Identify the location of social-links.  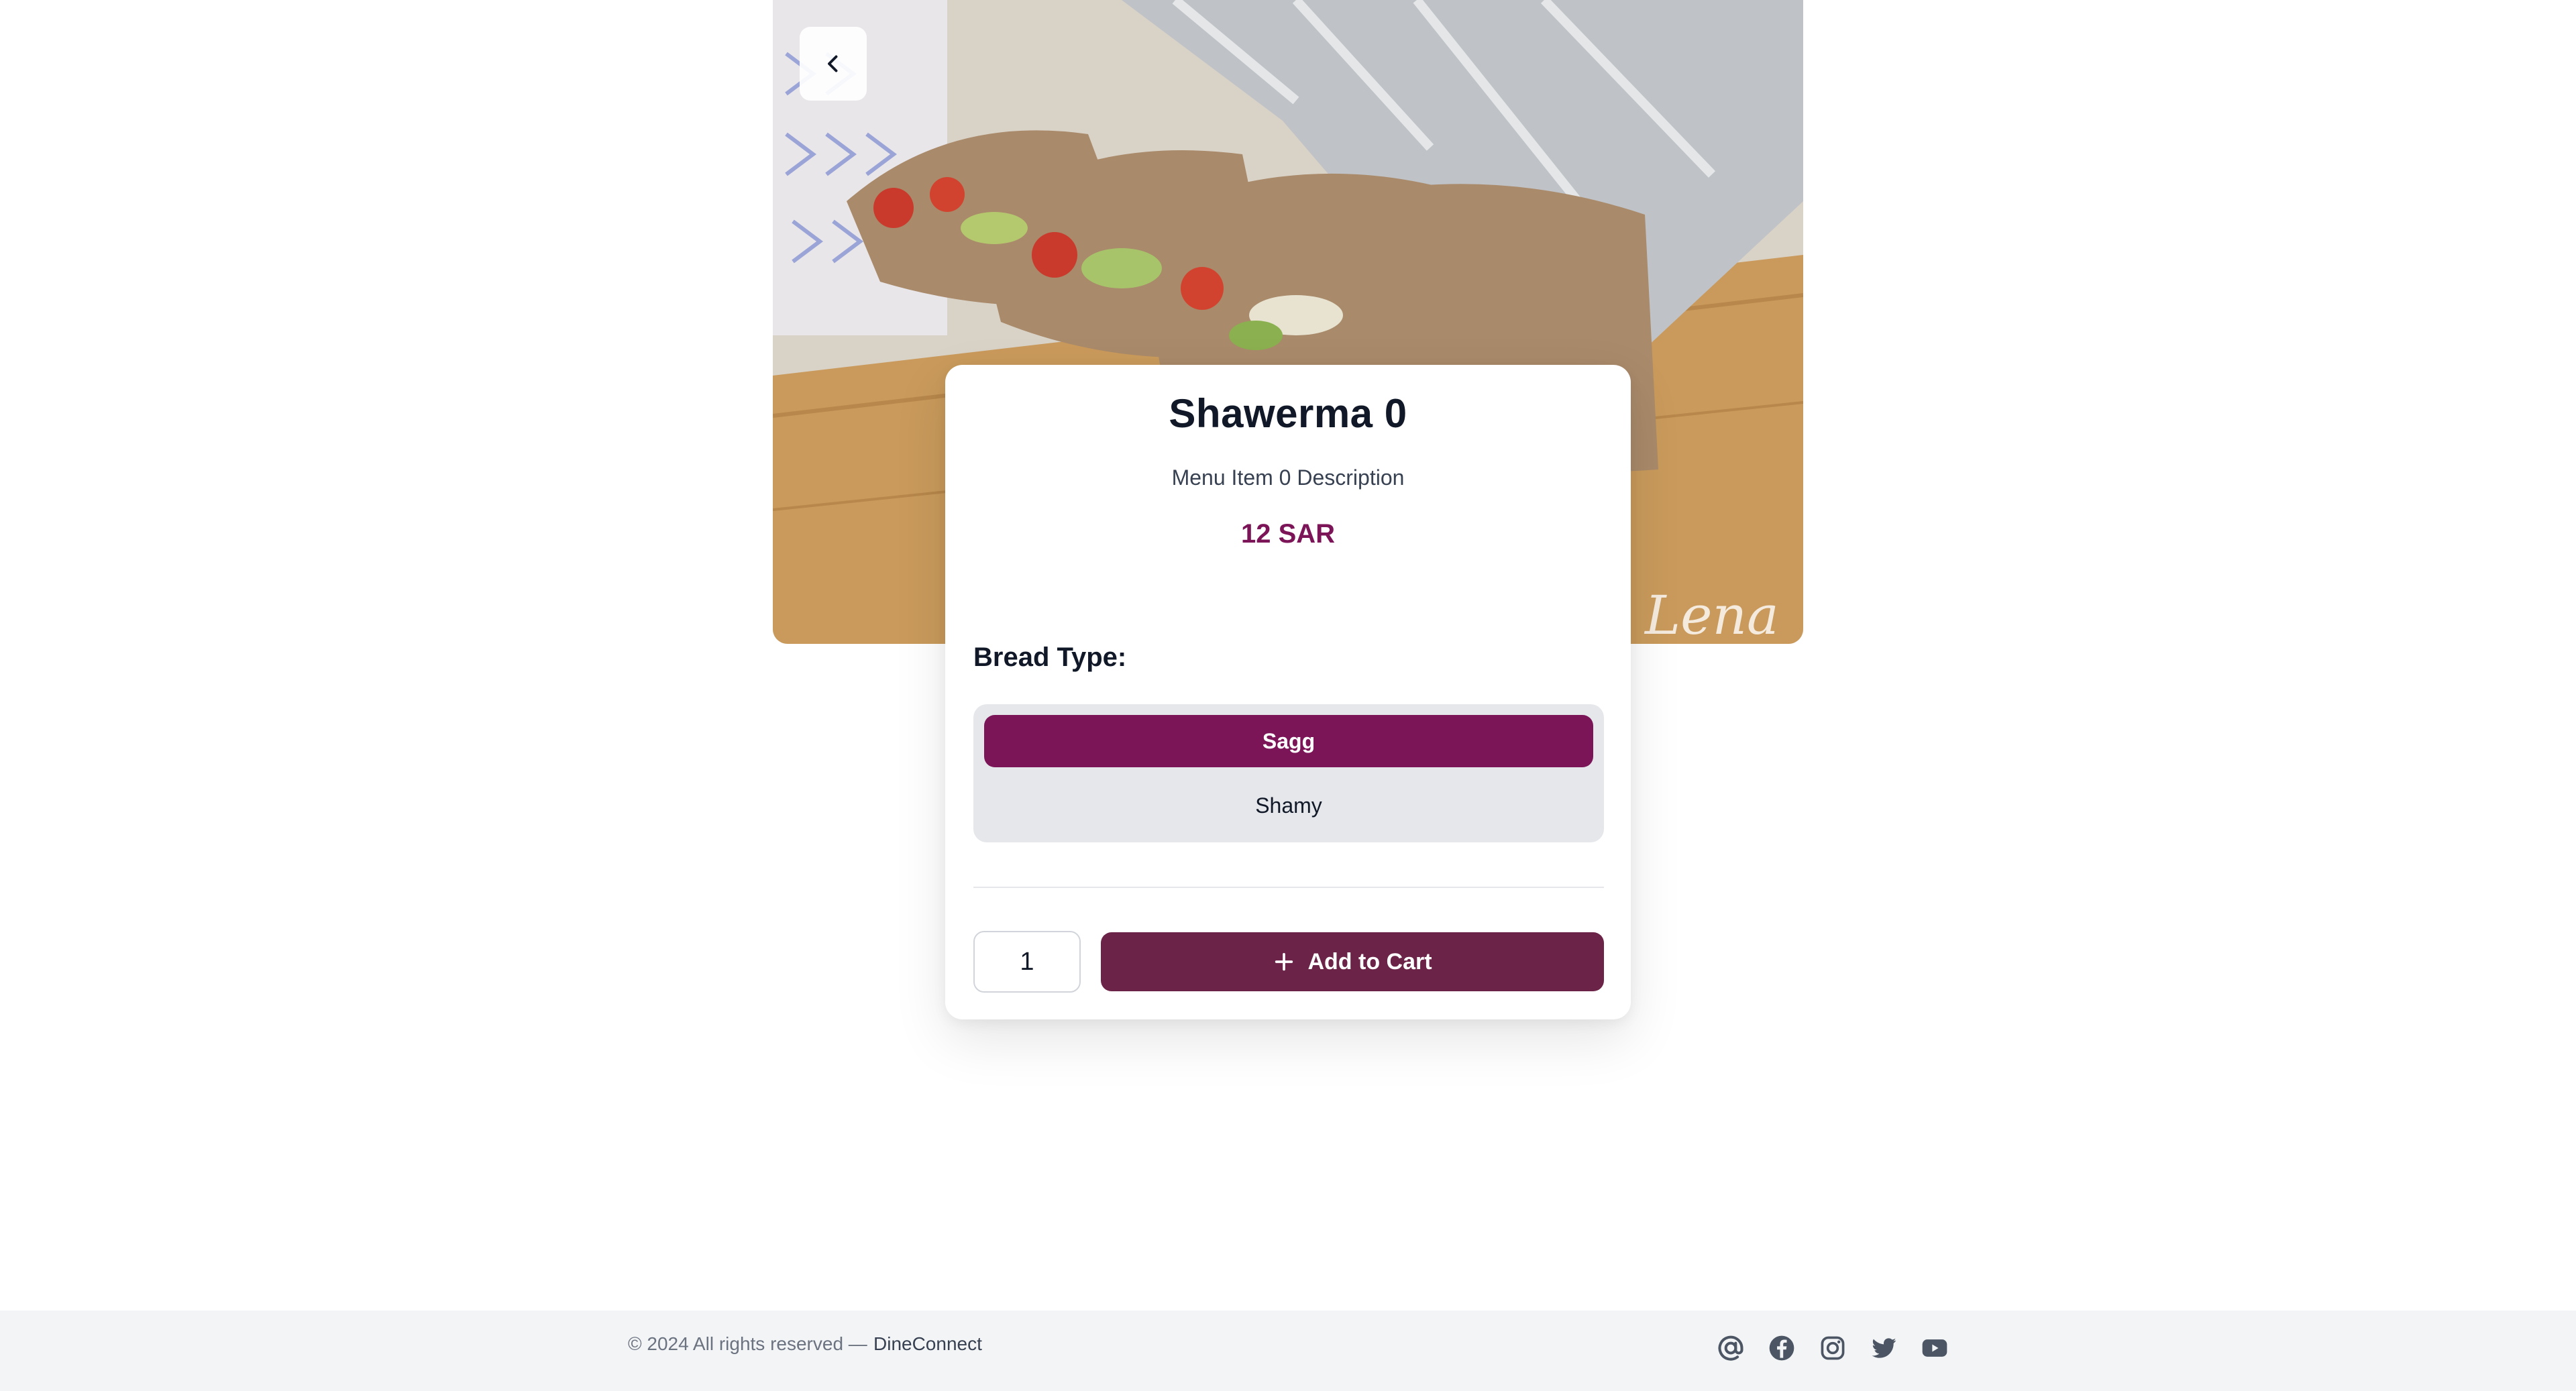
(1832, 1348).